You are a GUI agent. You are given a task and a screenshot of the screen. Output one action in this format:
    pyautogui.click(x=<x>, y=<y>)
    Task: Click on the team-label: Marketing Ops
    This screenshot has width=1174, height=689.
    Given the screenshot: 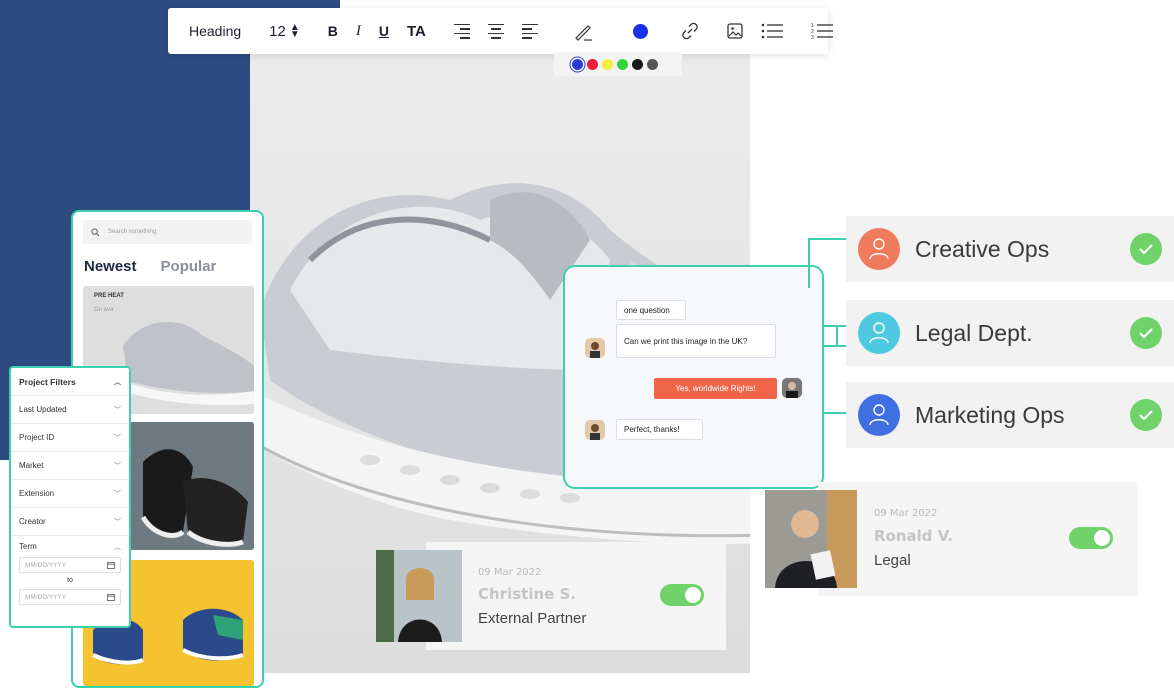 What is the action you would take?
    pyautogui.click(x=990, y=414)
    